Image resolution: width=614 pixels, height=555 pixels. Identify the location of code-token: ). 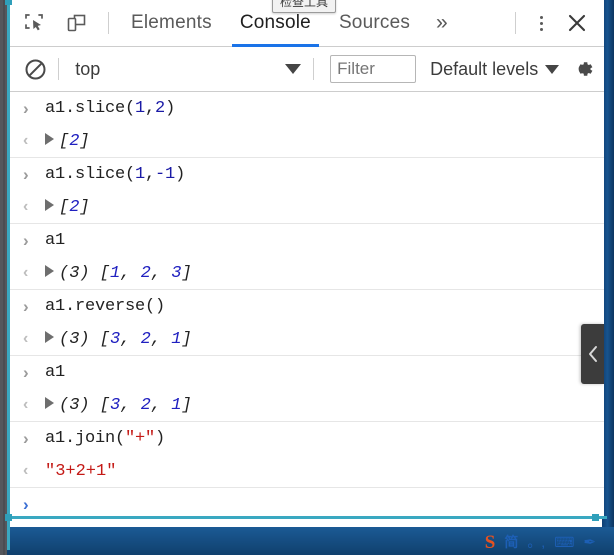
(160, 438).